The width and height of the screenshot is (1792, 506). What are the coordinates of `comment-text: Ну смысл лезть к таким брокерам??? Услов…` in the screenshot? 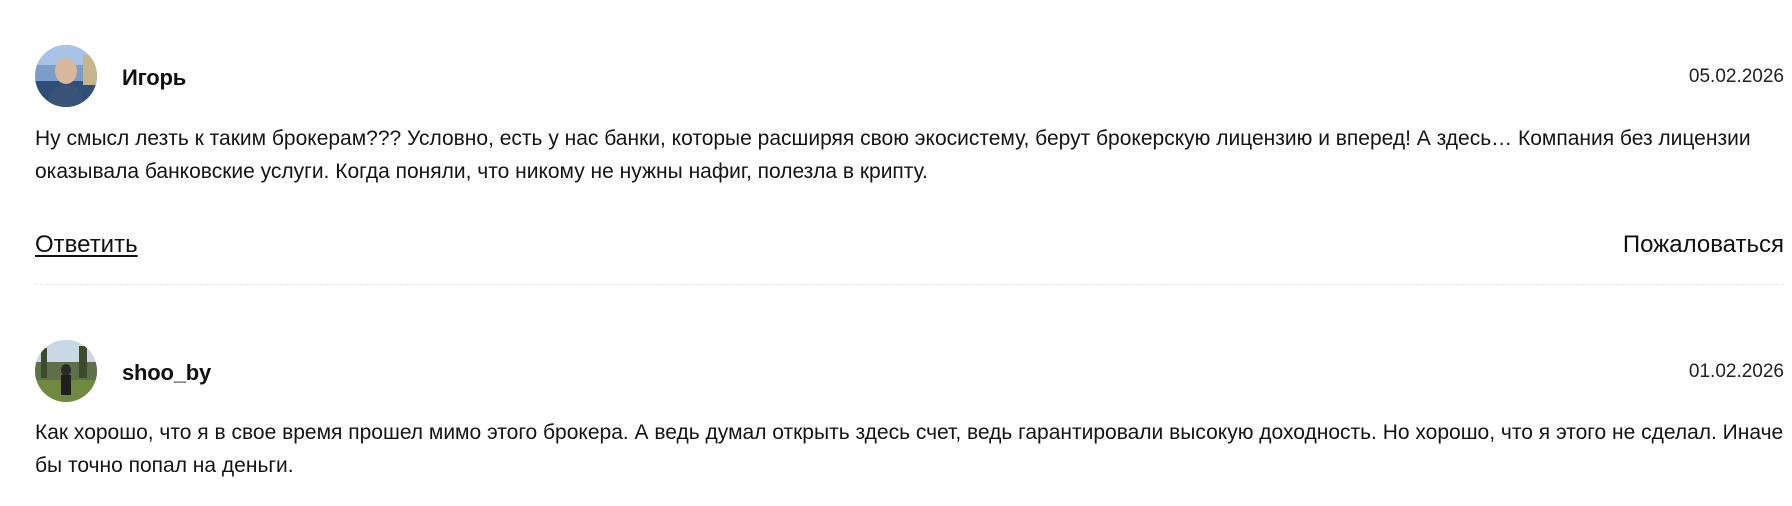 It's located at (893, 155).